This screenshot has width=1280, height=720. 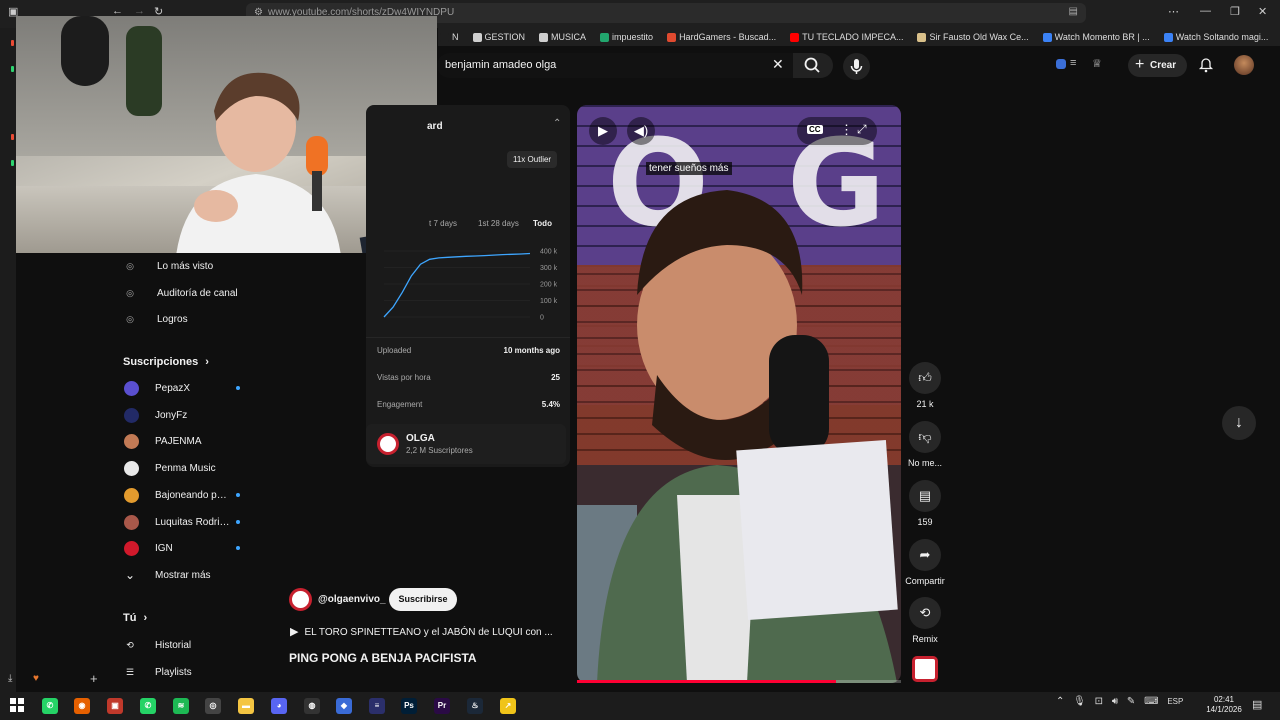 What do you see at coordinates (312, 706) in the screenshot?
I see `game-launcher-icon: ◍` at bounding box center [312, 706].